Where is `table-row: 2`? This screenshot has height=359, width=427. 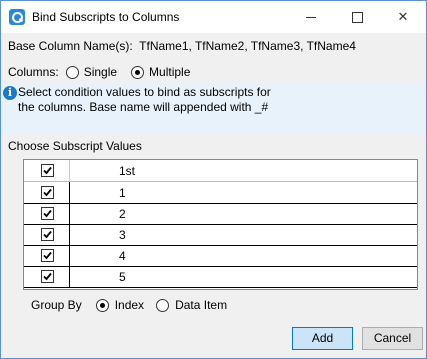
table-row: 2 is located at coordinates (220, 214).